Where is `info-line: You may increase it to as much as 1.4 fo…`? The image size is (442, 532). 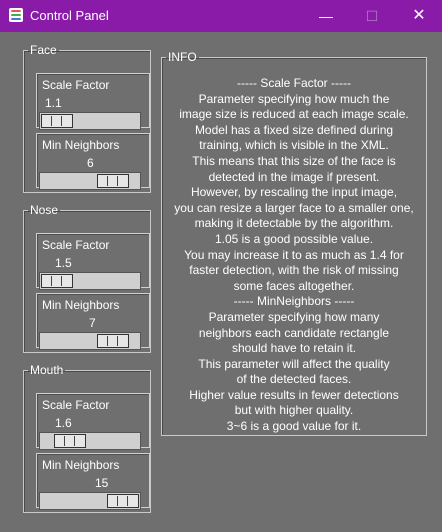 info-line: You may increase it to as much as 1.4 fo… is located at coordinates (294, 254).